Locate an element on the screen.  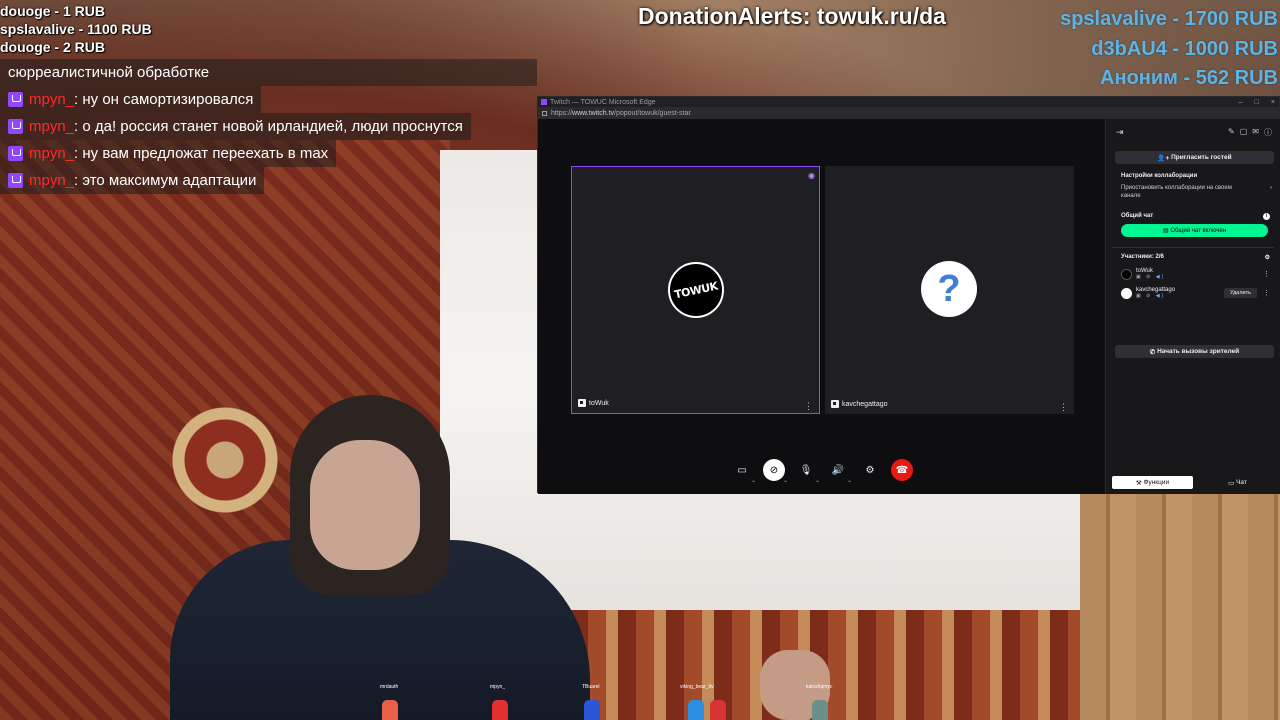
chat-line: mpyn_ : это максимум адаптации is located at coordinates (132, 180).